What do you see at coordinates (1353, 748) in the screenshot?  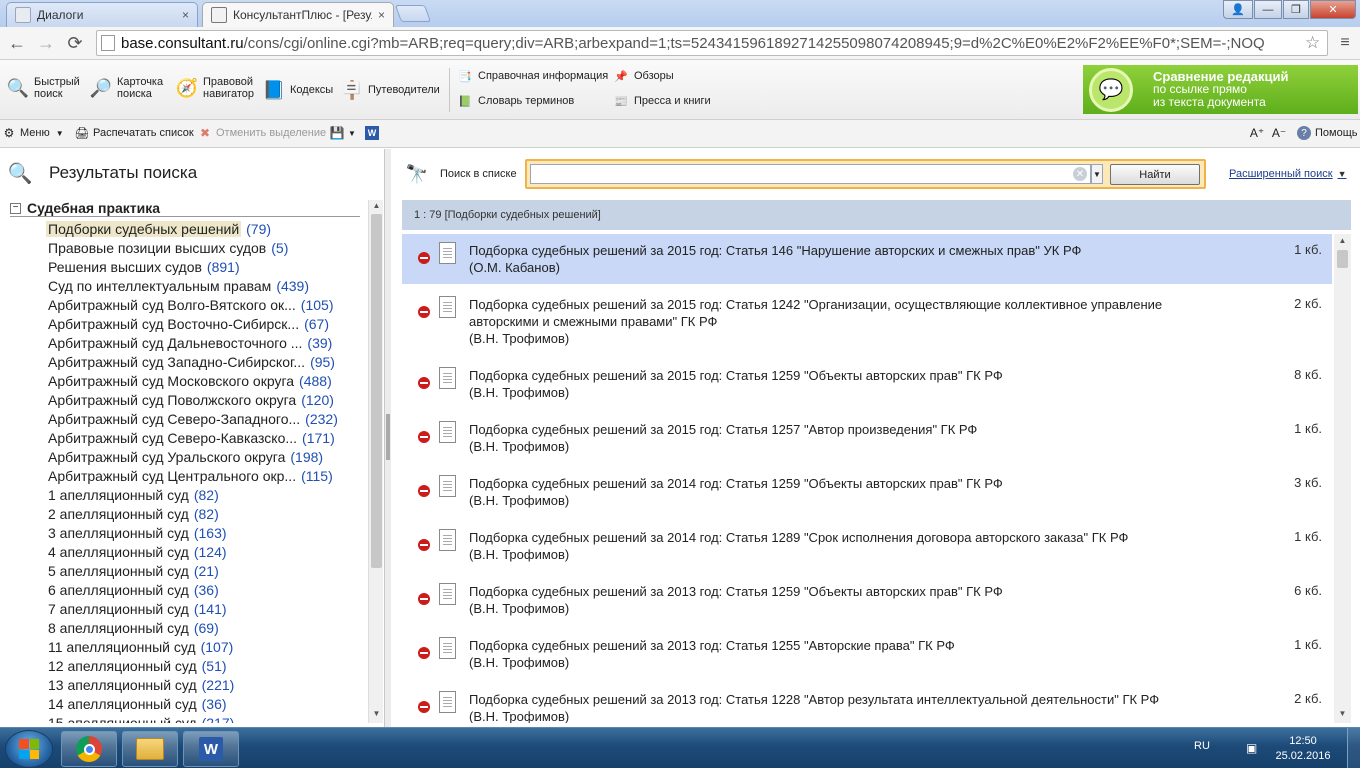 I see `show-desktop-button` at bounding box center [1353, 748].